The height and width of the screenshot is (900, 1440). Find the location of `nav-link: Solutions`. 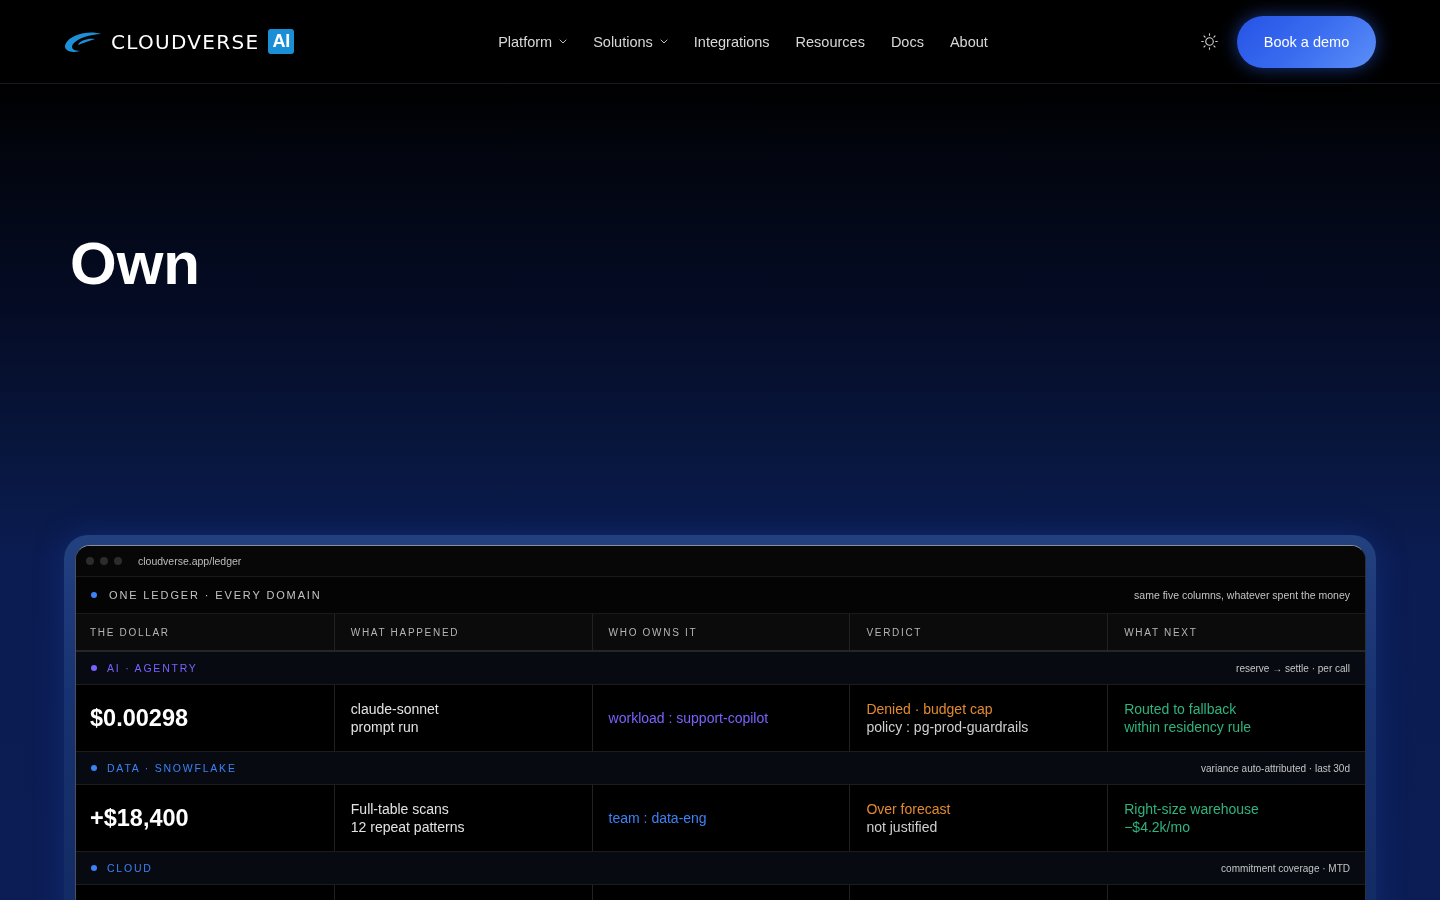

nav-link: Solutions is located at coordinates (630, 41).